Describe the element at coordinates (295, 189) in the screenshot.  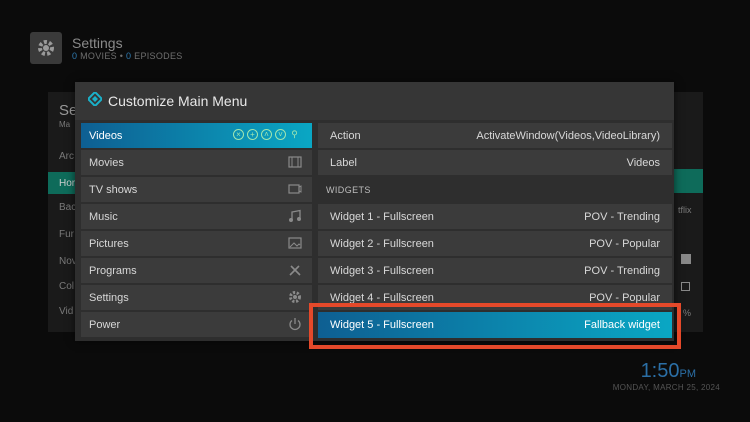
I see `tv-icon` at that location.